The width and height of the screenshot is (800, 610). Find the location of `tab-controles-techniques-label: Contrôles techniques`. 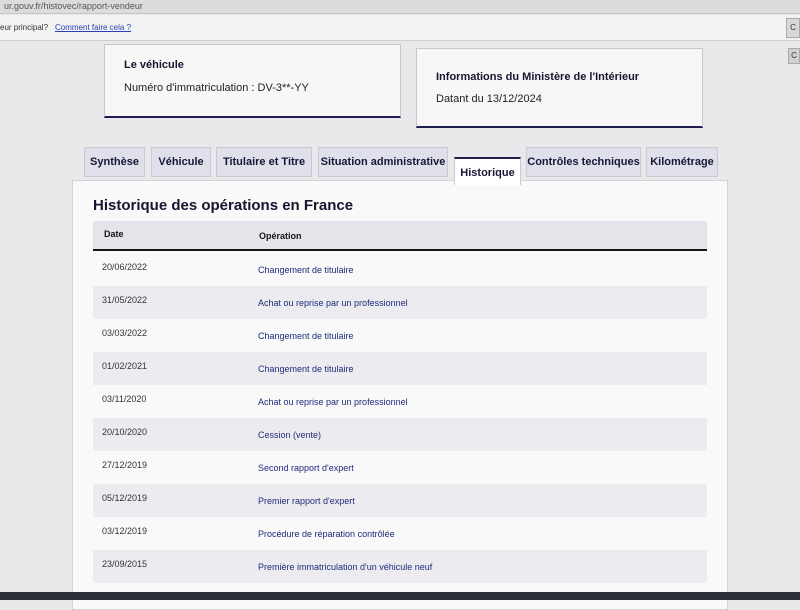

tab-controles-techniques-label: Contrôles techniques is located at coordinates (583, 162).